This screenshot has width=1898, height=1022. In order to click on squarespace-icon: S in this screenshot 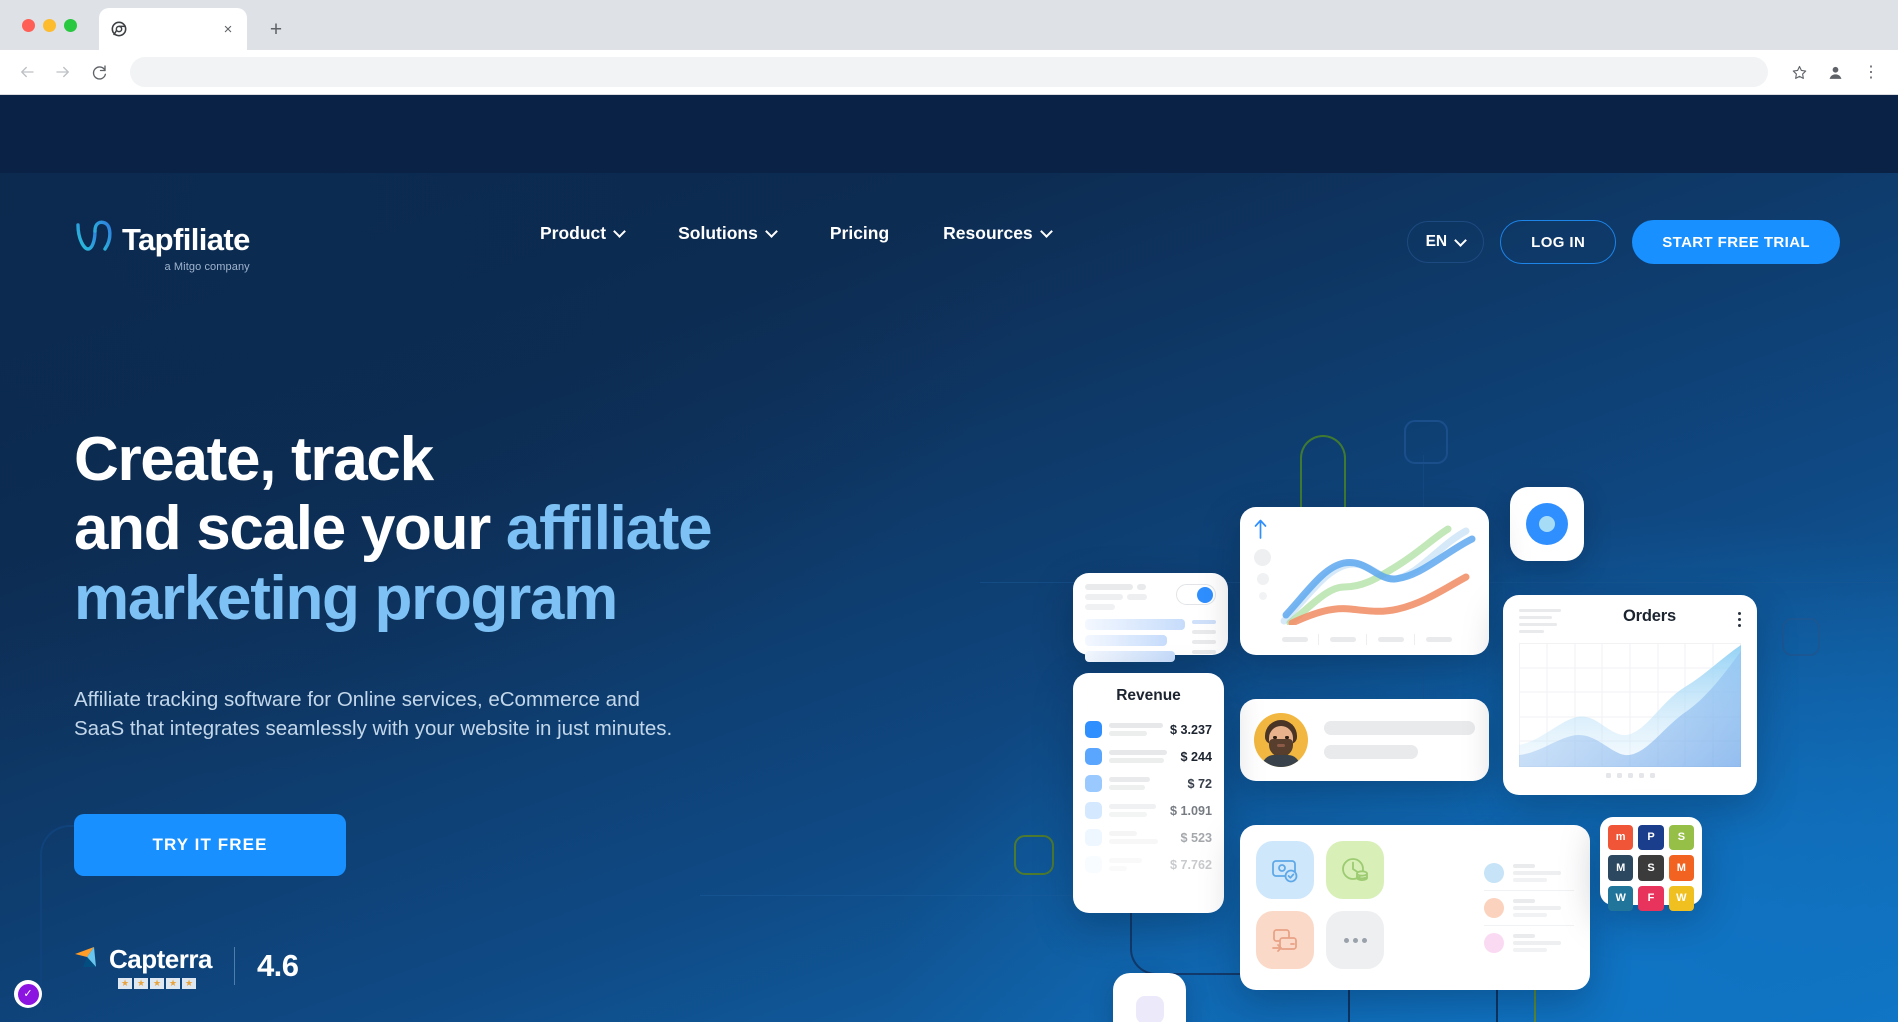, I will do `click(1651, 868)`.